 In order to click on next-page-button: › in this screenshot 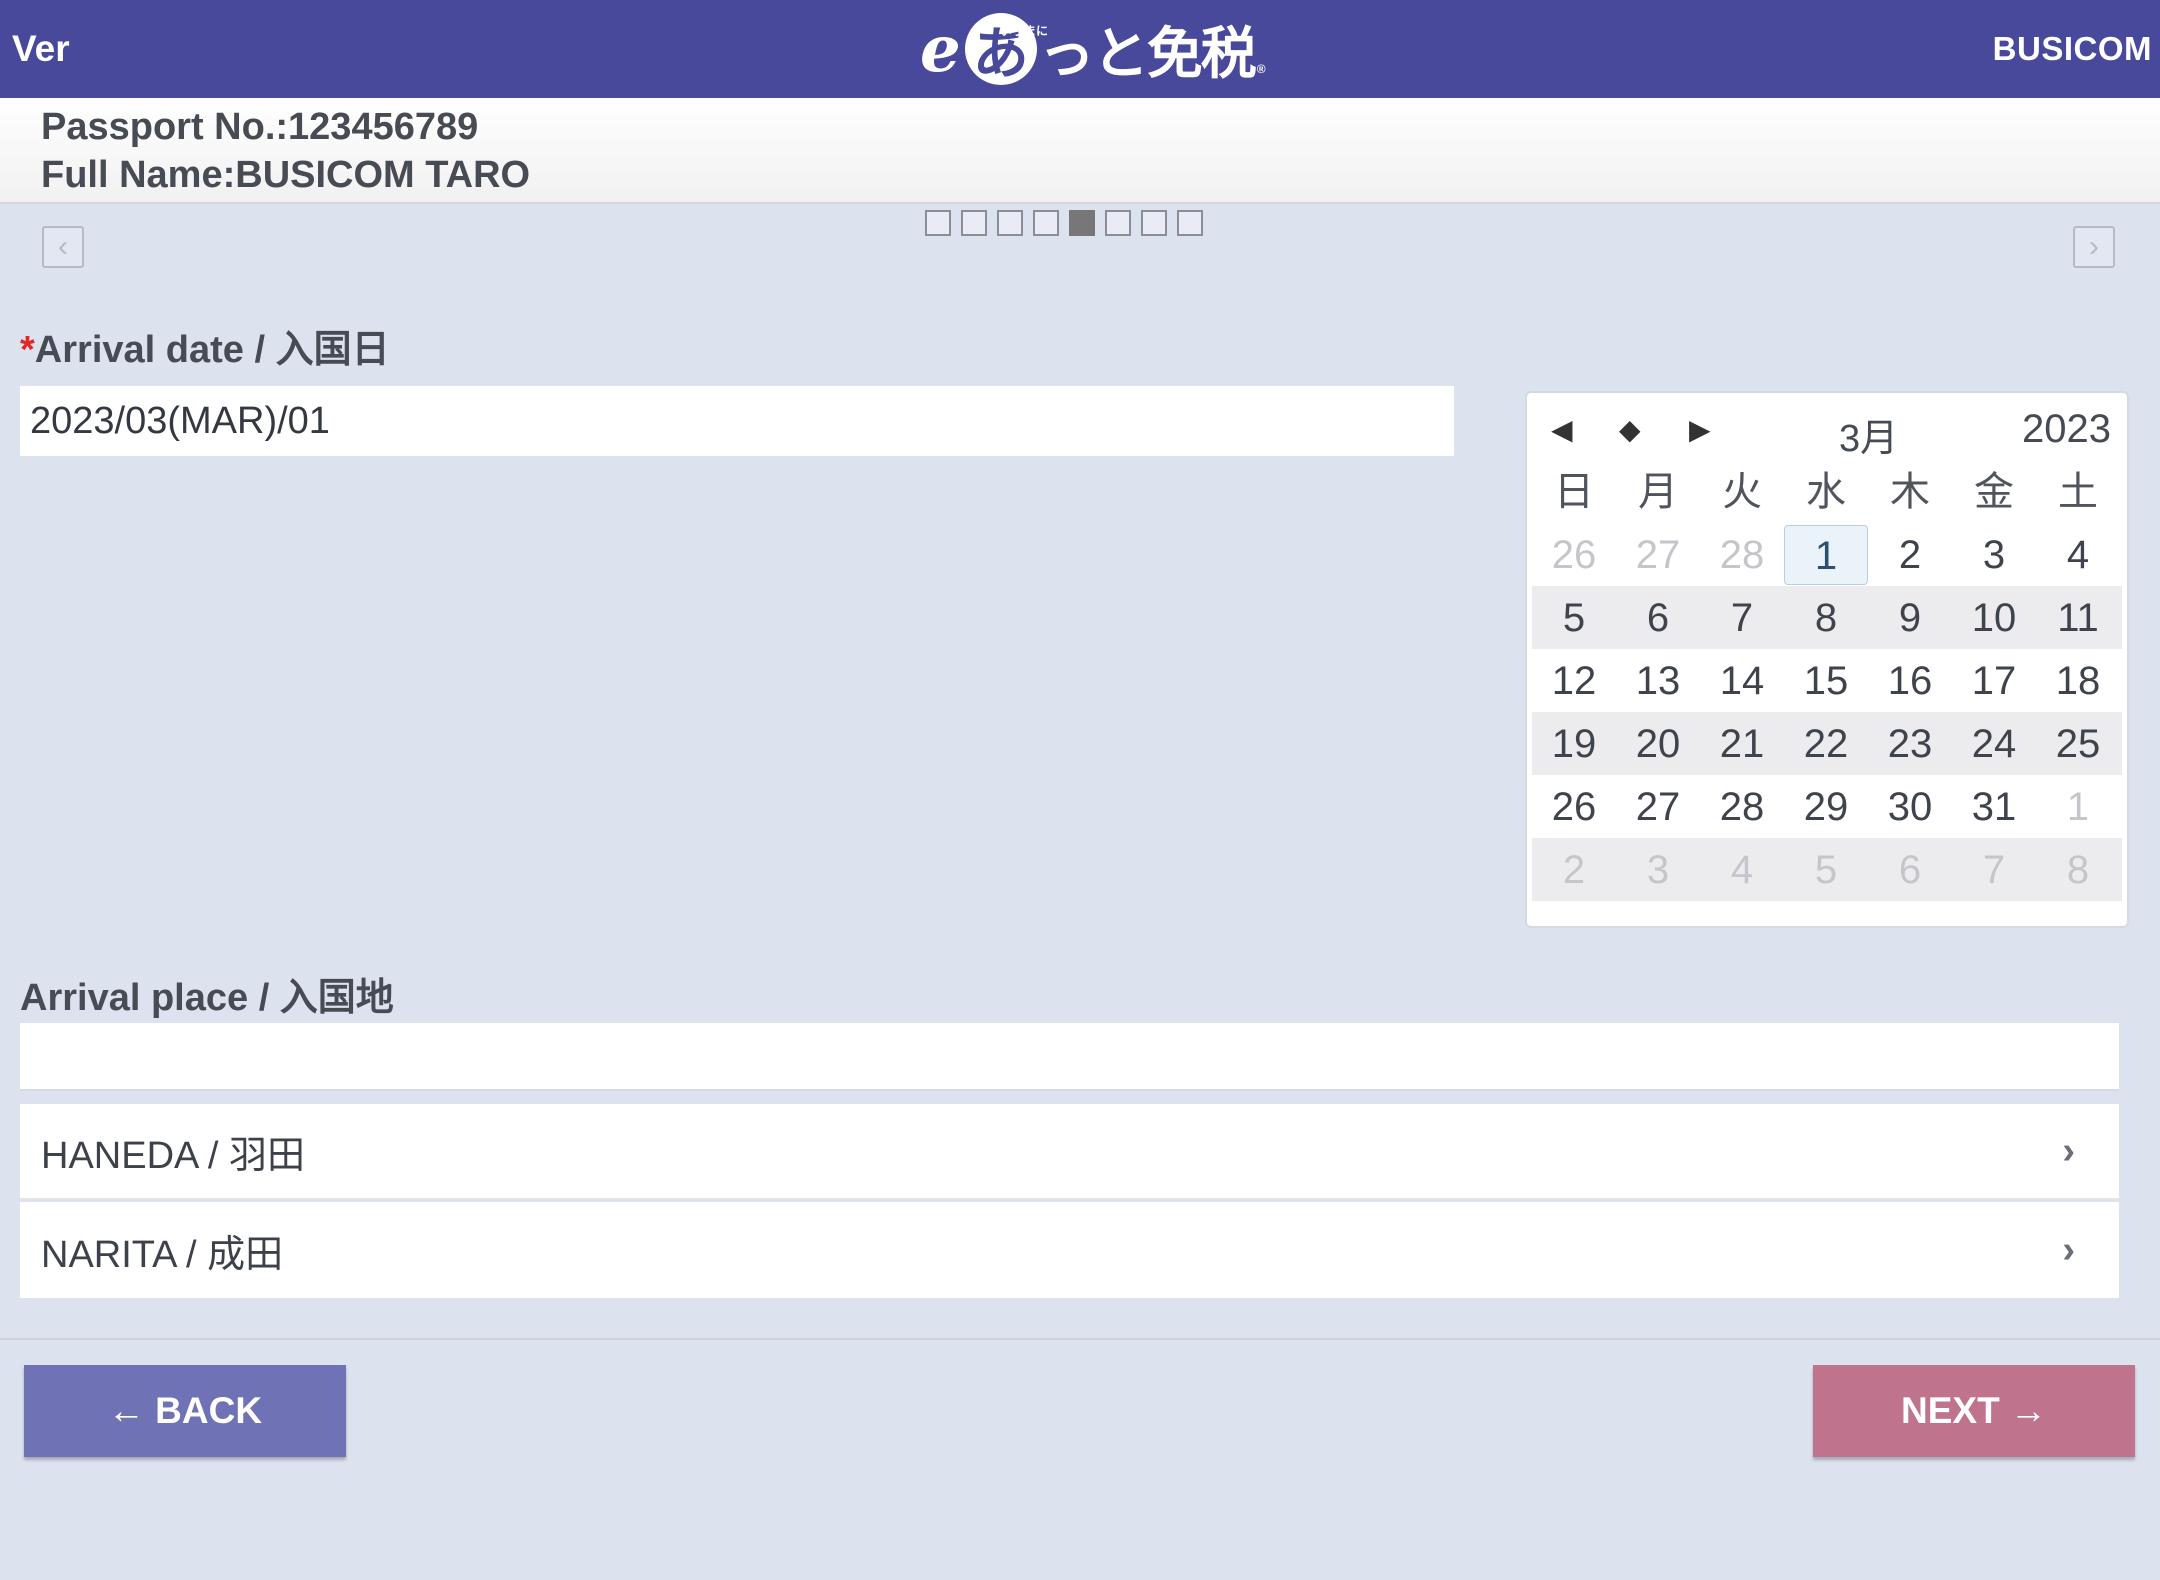, I will do `click(2094, 247)`.